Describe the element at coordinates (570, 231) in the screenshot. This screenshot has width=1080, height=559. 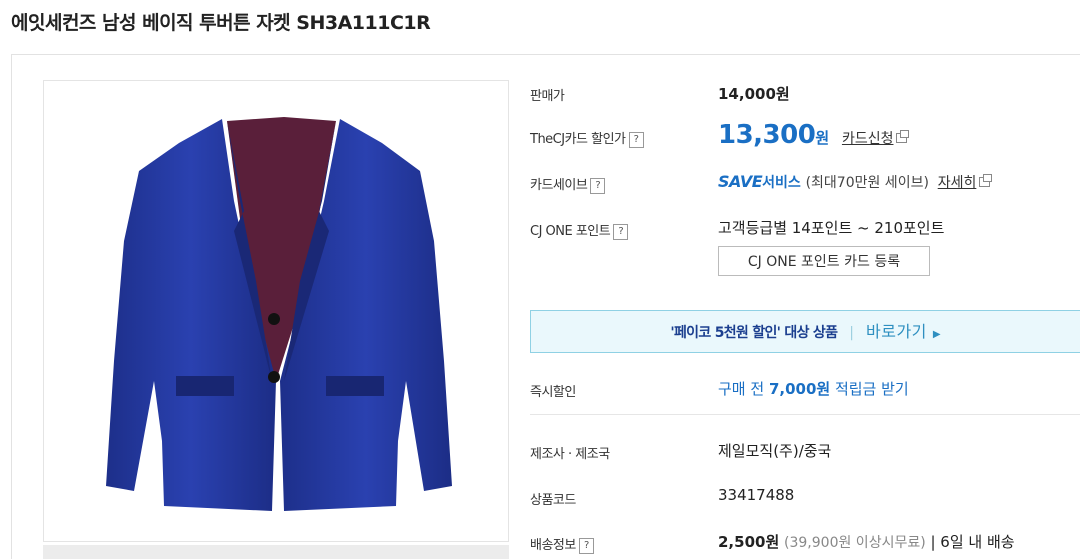
I see `cjone-label-text: CJ ONE 포인트` at that location.